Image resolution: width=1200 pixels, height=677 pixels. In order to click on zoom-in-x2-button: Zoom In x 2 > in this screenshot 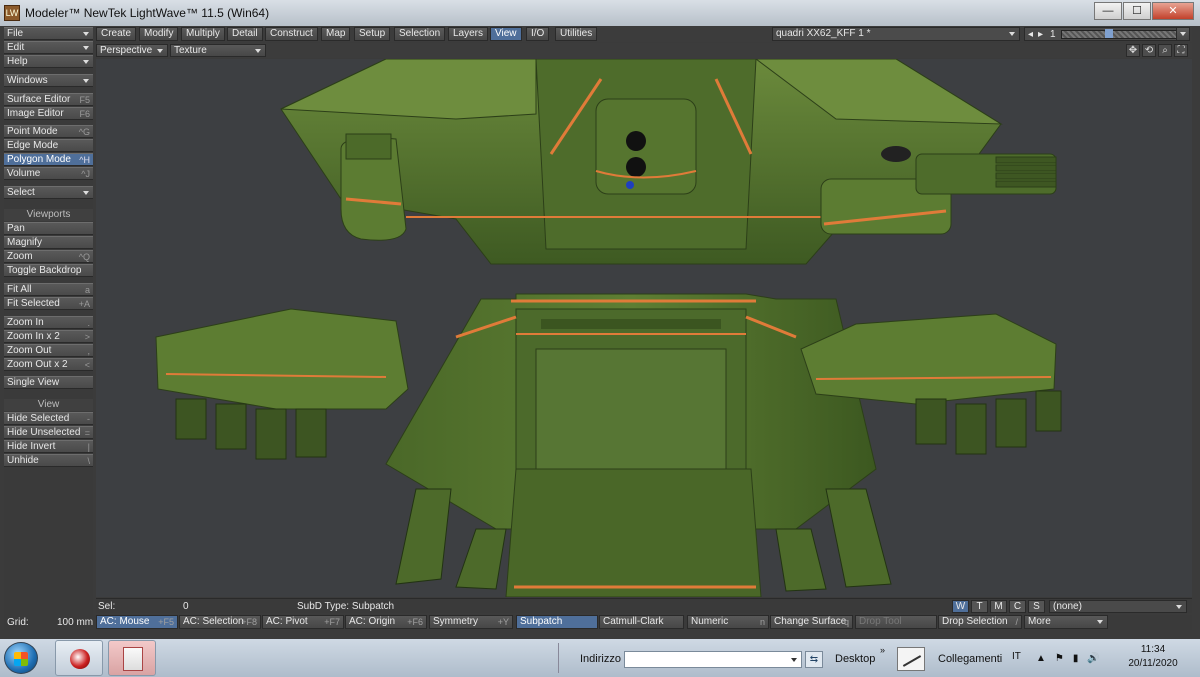, I will do `click(48, 336)`.